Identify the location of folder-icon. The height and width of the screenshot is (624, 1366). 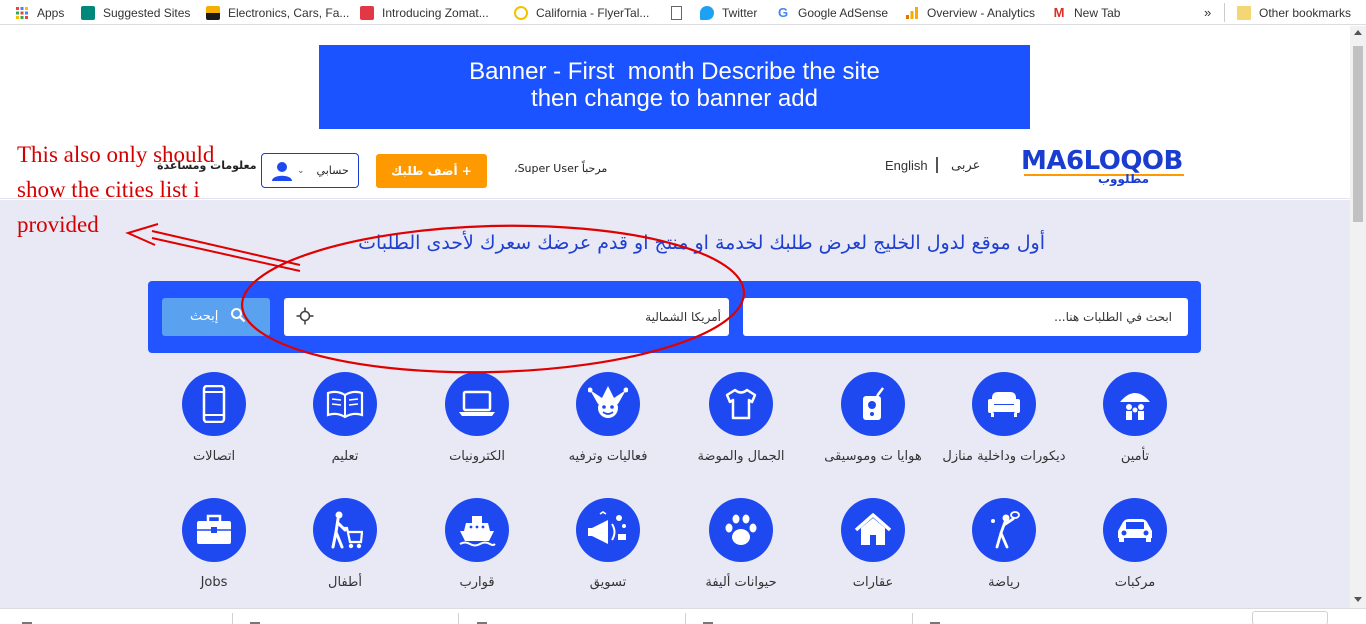
(1244, 12).